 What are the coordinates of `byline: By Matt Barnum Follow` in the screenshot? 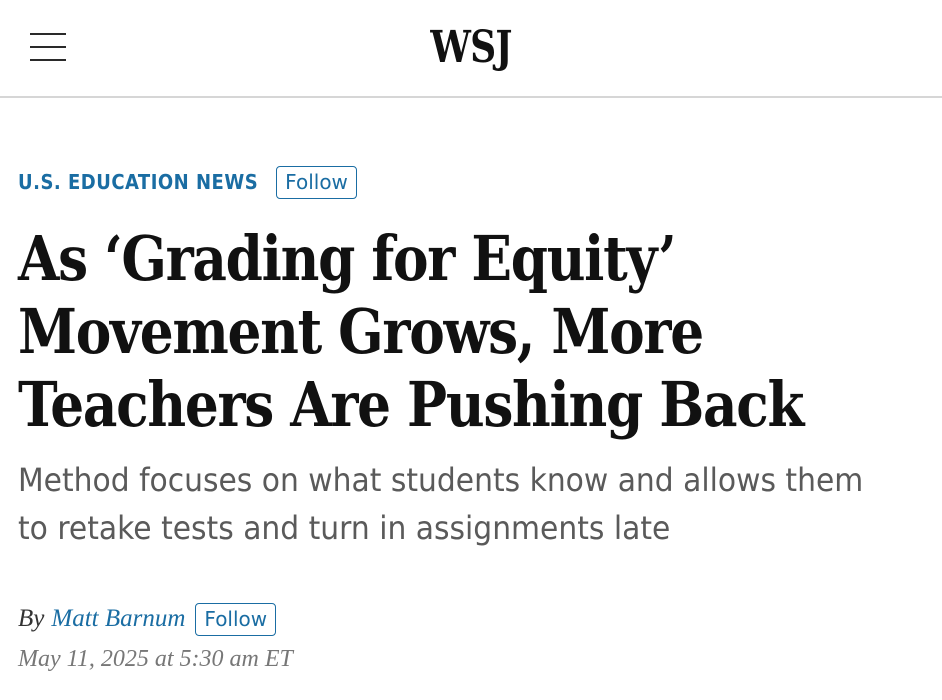 It's located at (147, 619).